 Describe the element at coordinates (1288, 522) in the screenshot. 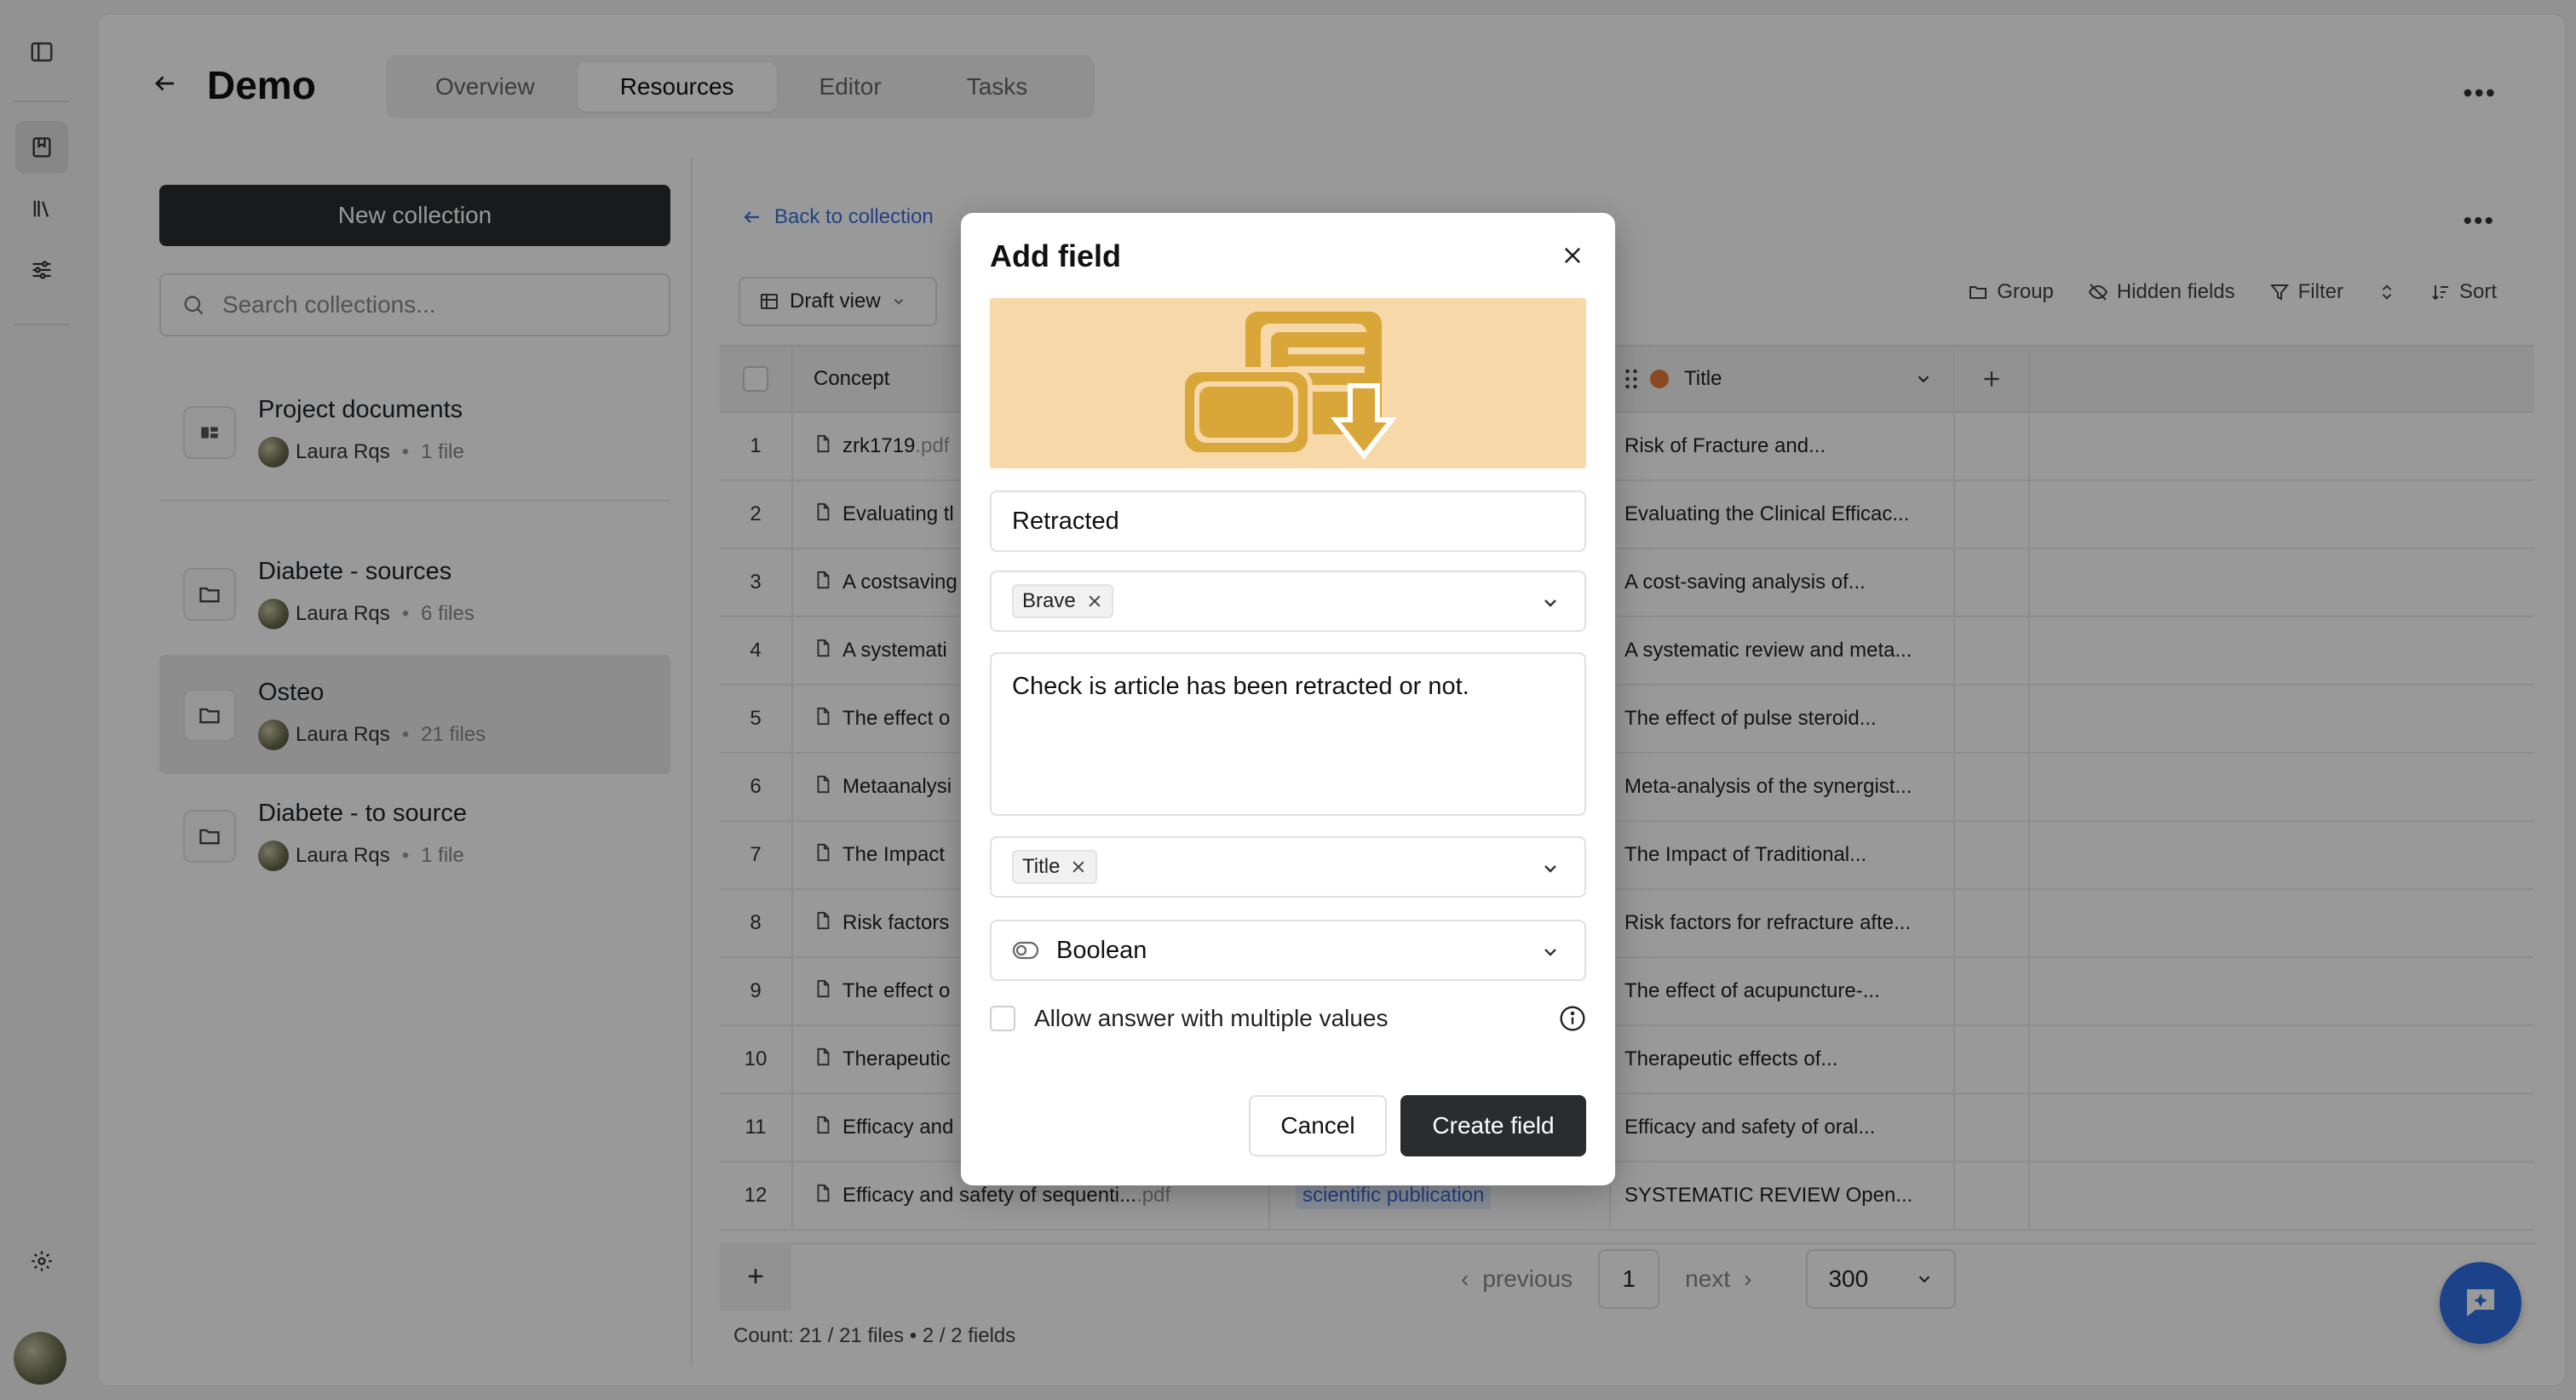

I see `field-name-input: Retracted` at that location.